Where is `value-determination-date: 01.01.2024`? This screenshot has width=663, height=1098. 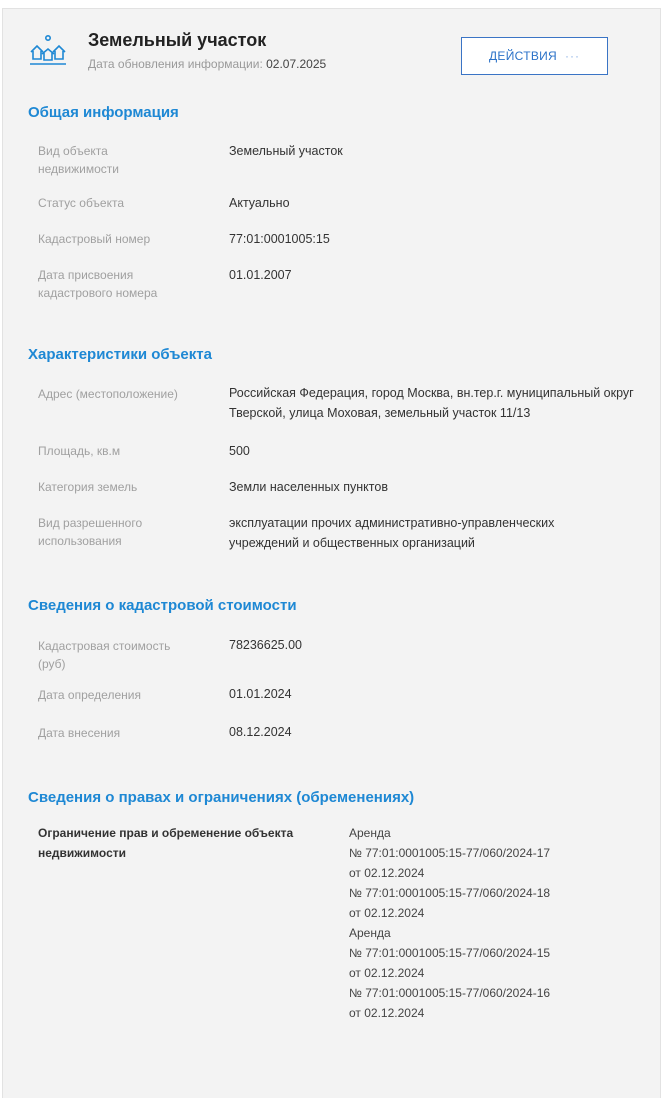 value-determination-date: 01.01.2024 is located at coordinates (260, 694).